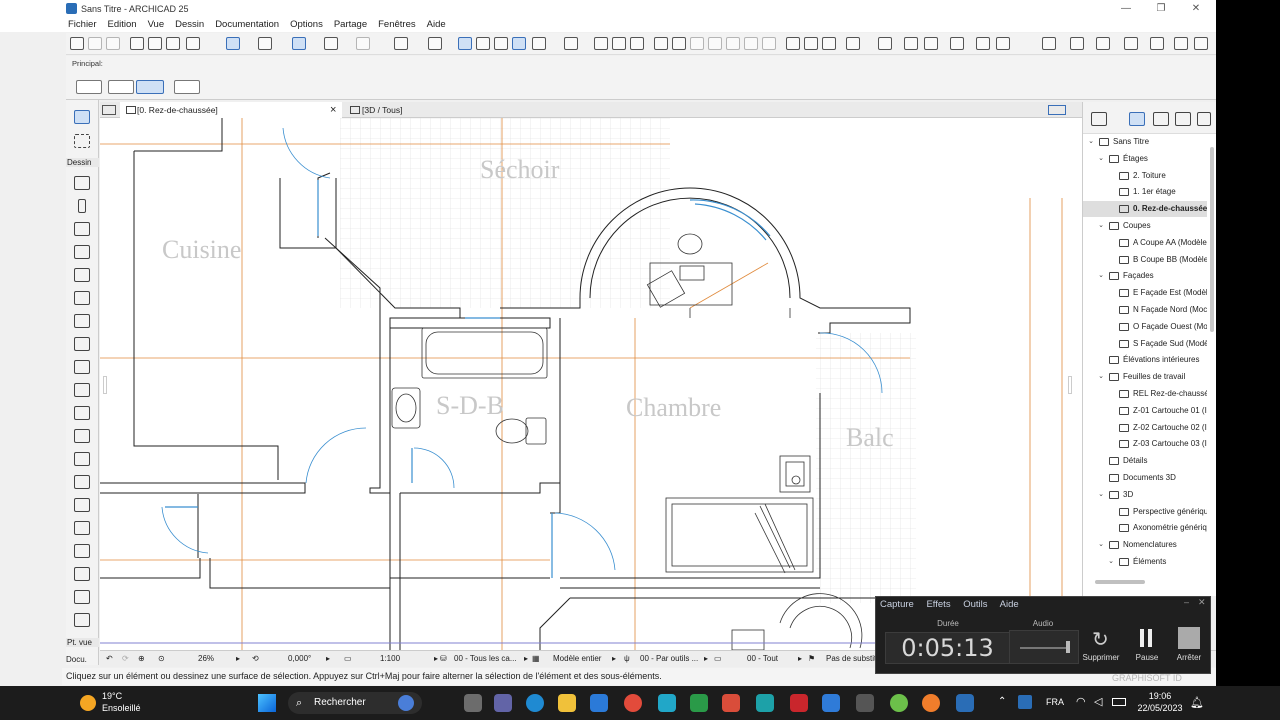 The width and height of the screenshot is (1280, 720). I want to click on marquee-icon, so click(155, 43).